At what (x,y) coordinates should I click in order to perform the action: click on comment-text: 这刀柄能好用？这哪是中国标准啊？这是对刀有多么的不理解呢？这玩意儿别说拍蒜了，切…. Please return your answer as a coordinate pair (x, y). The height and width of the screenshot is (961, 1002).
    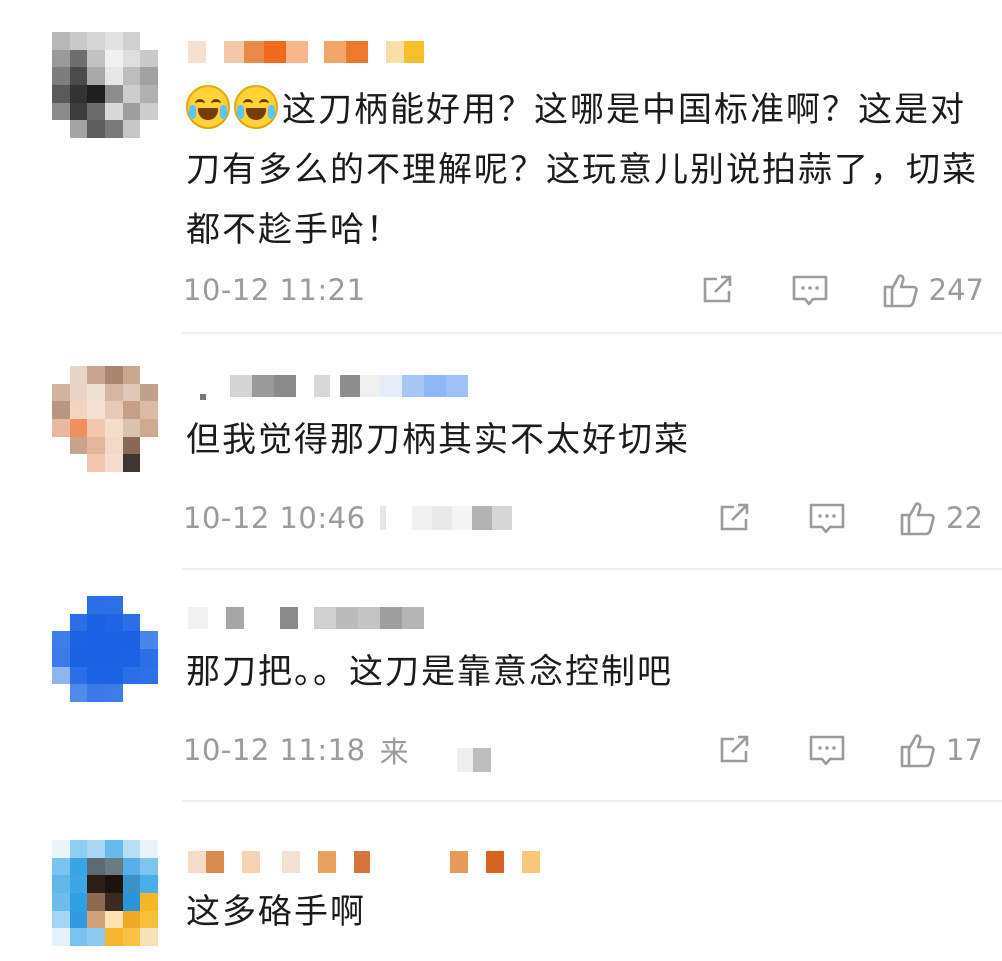
    Looking at the image, I should click on (585, 170).